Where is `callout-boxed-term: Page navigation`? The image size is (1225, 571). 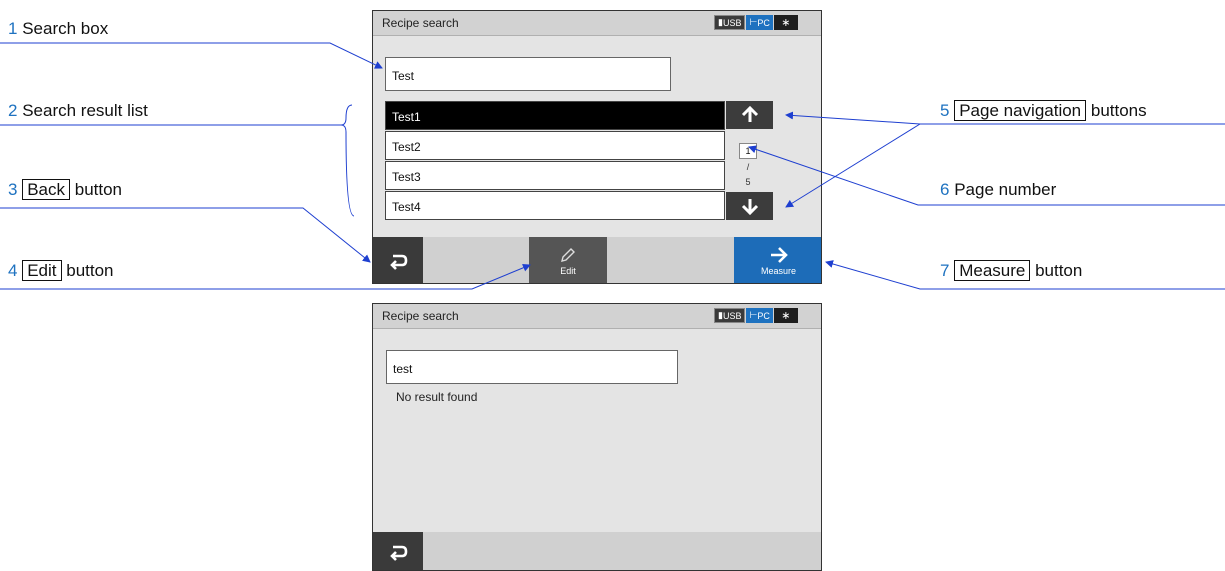 callout-boxed-term: Page navigation is located at coordinates (1020, 110).